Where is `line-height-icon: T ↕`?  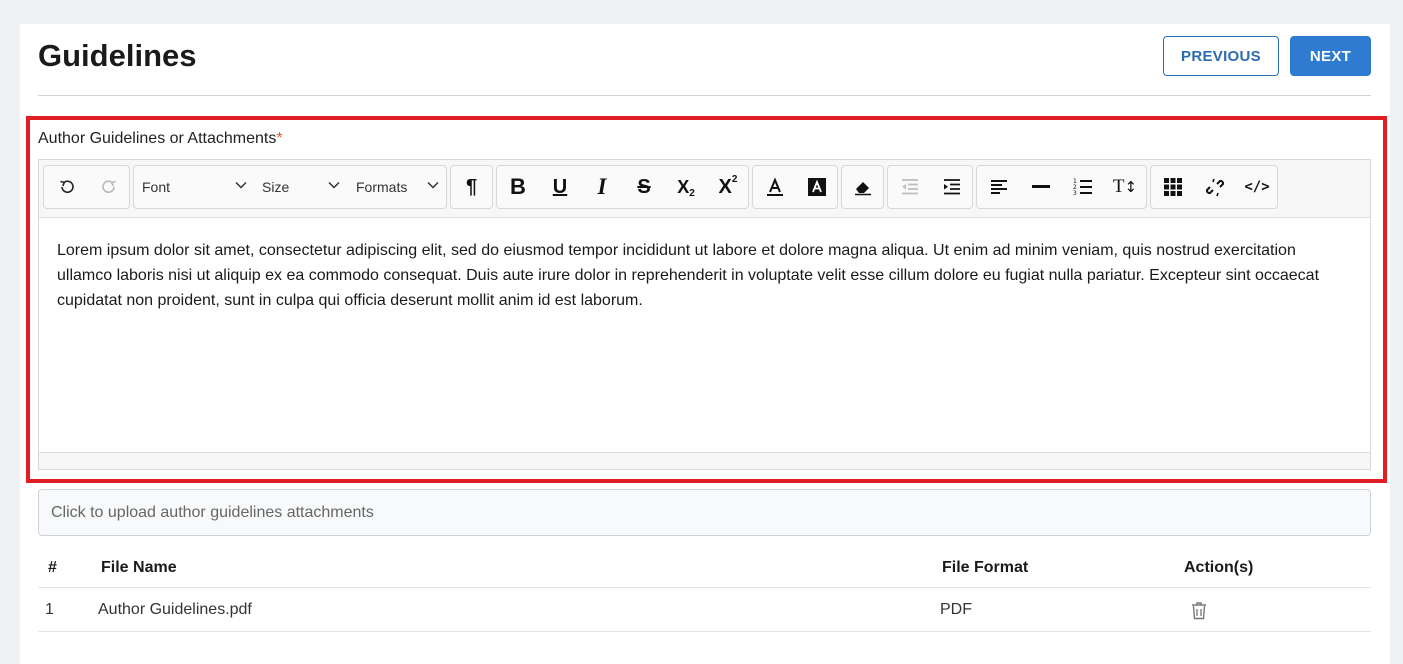
line-height-icon: T ↕ is located at coordinates (1125, 187).